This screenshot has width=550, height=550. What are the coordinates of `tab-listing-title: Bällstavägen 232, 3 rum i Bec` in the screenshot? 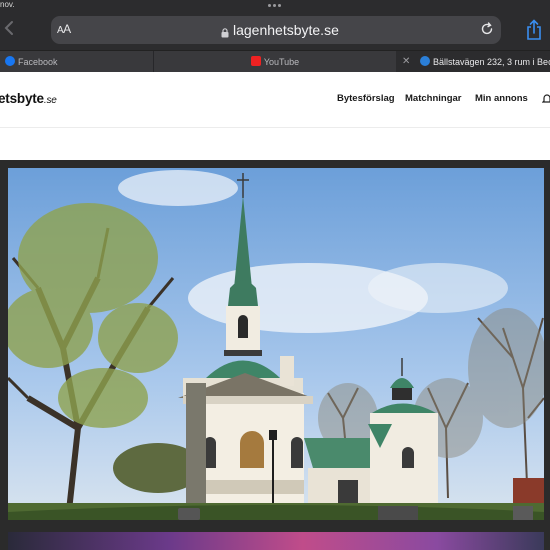 It's located at (485, 62).